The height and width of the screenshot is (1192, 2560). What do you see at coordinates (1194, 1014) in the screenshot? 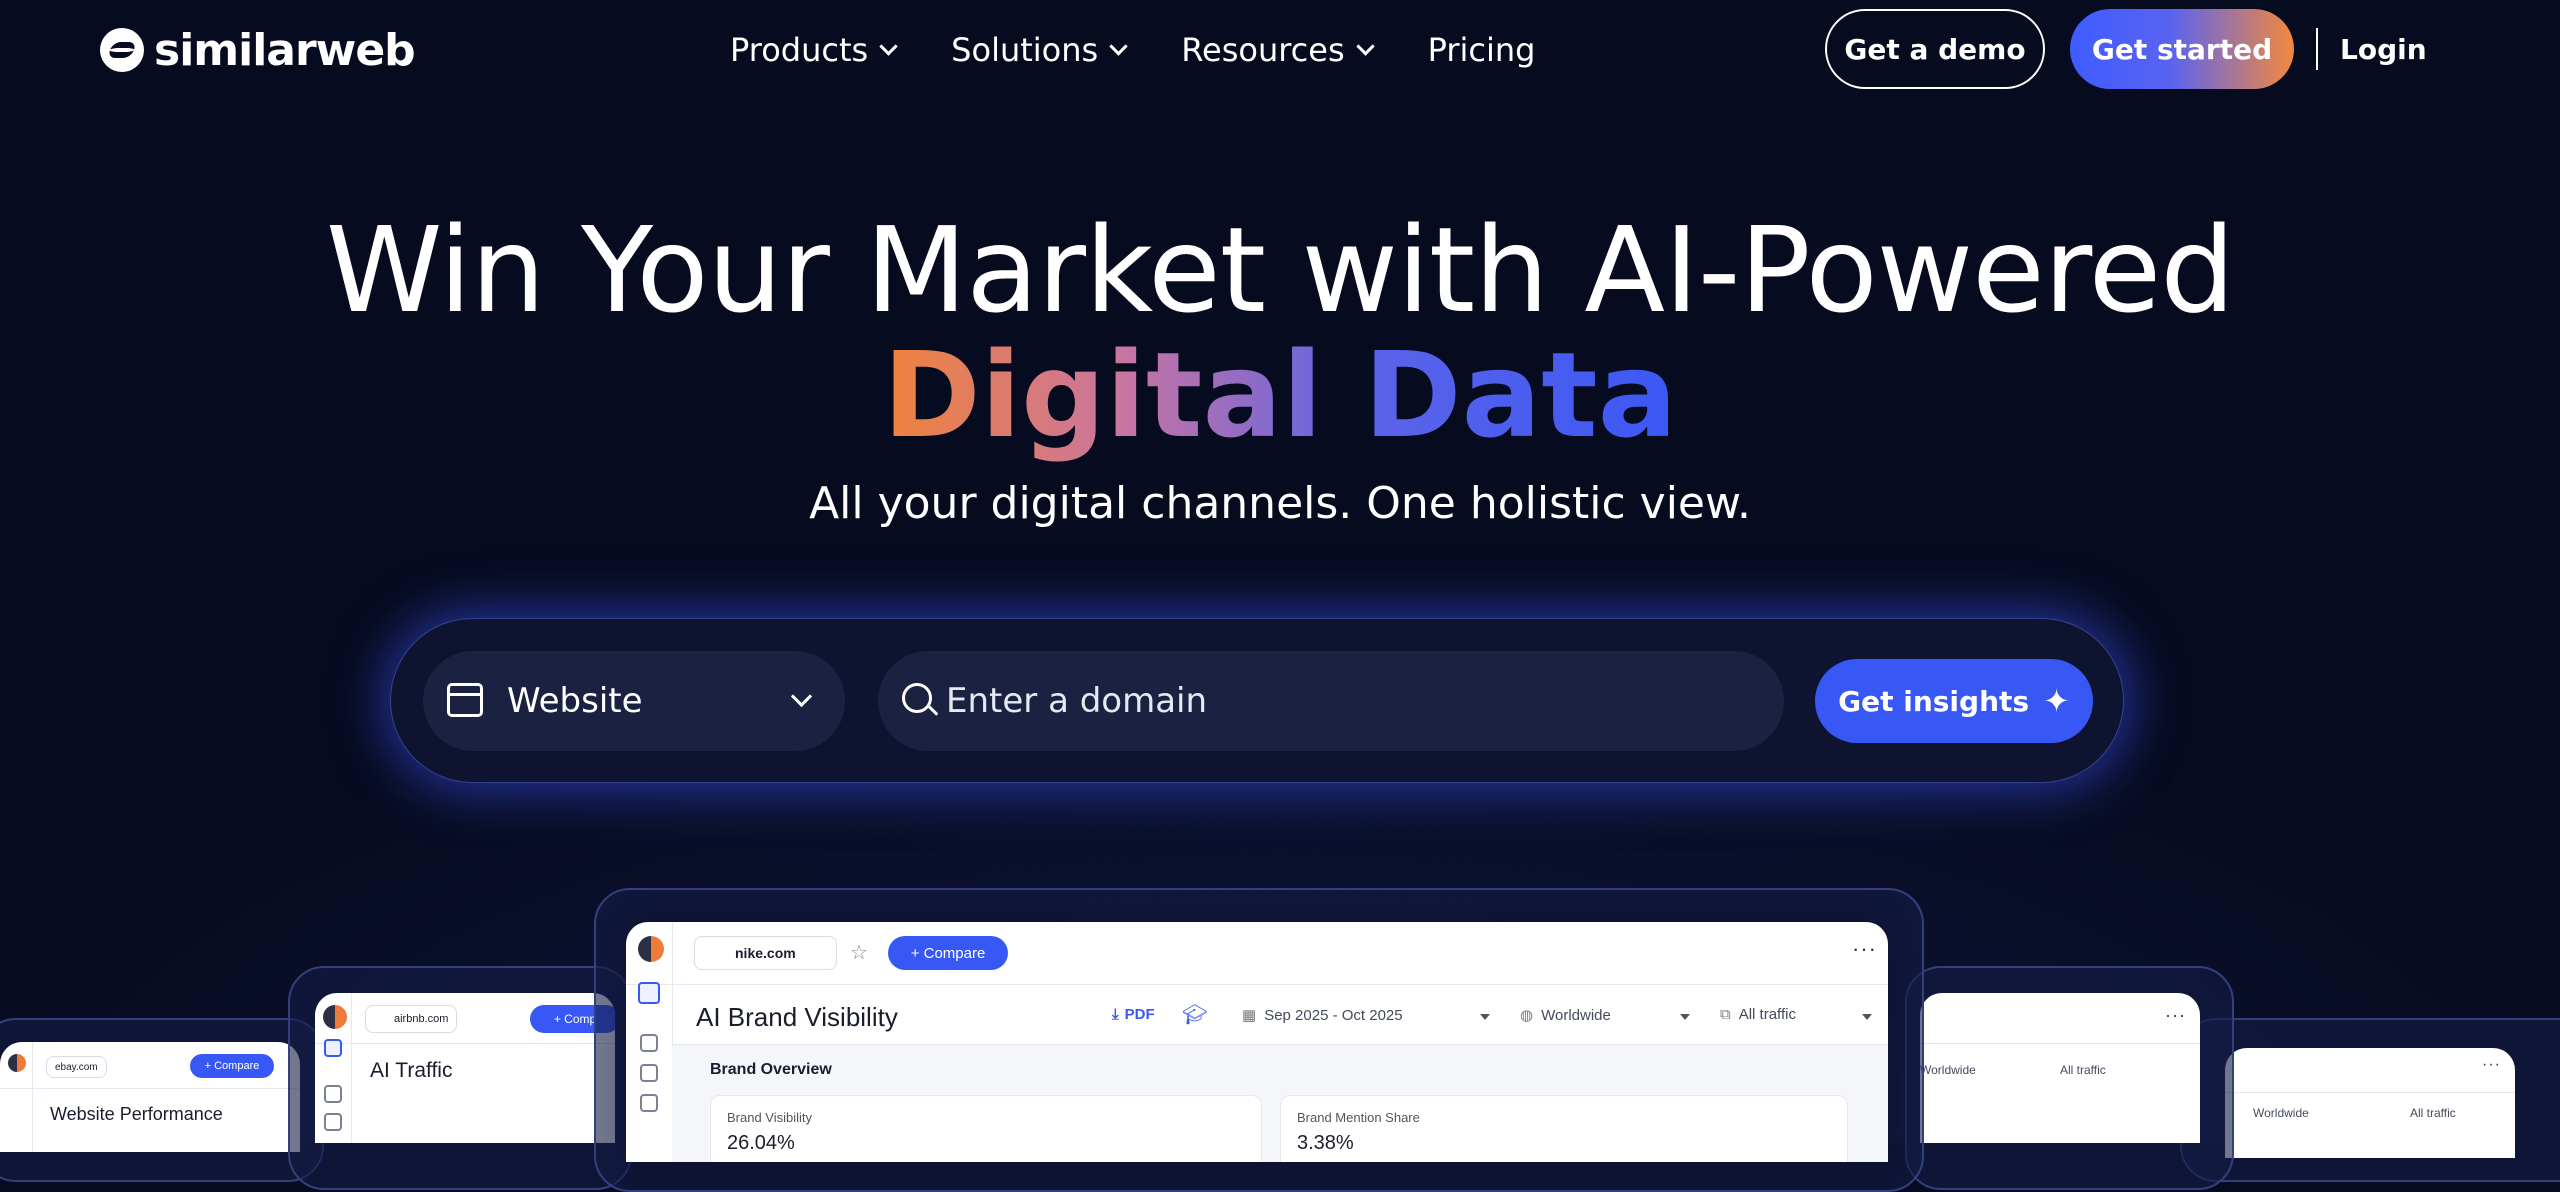
I see `academy-icon: 🎓︎` at bounding box center [1194, 1014].